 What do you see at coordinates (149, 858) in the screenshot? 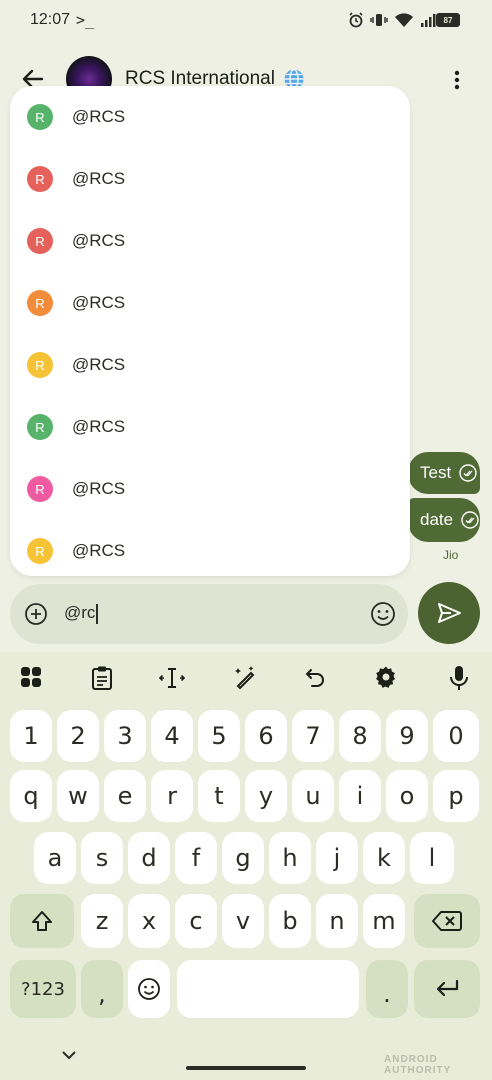
I see `key-d: d` at bounding box center [149, 858].